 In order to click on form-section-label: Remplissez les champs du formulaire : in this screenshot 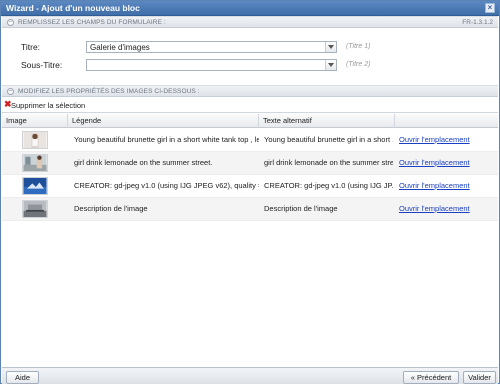, I will do `click(92, 22)`.